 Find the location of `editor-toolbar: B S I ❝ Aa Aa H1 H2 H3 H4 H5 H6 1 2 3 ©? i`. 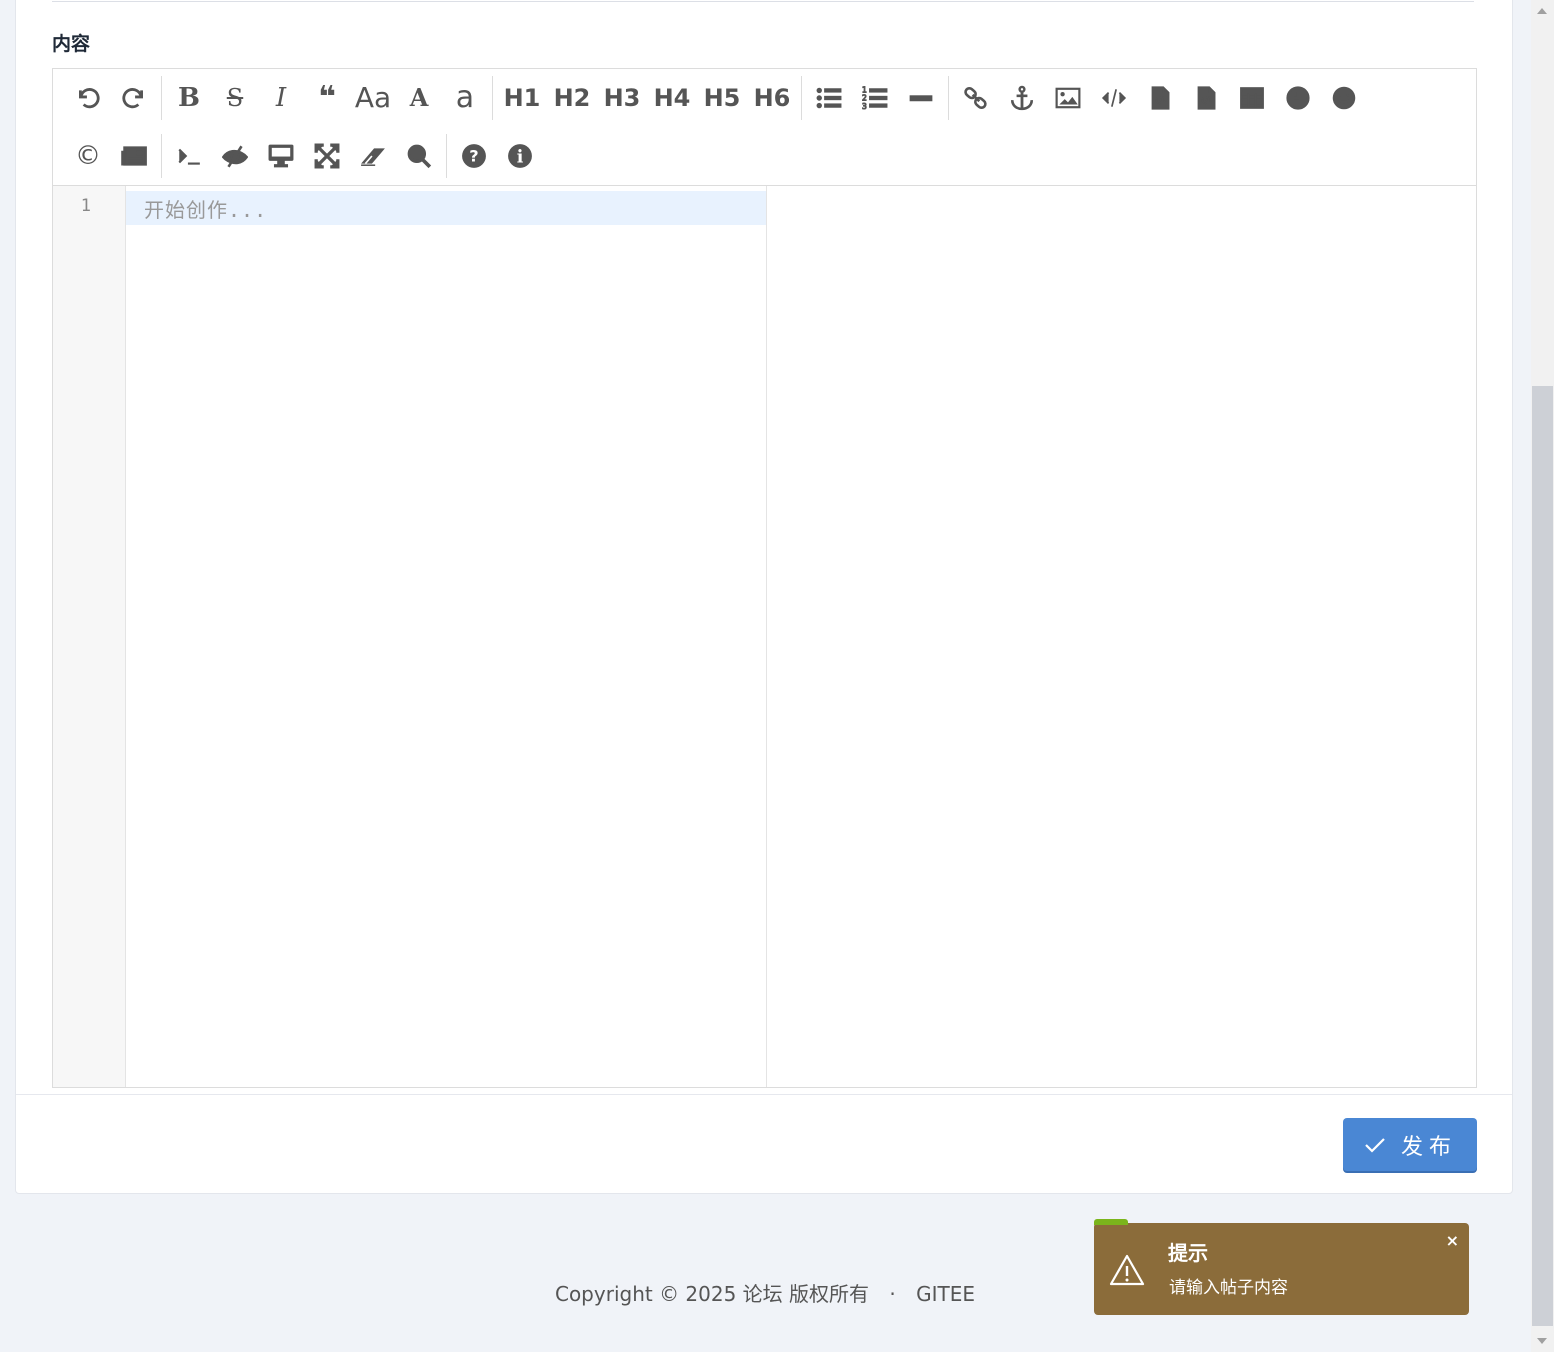

editor-toolbar: B S I ❝ Aa Aa H1 H2 H3 H4 H5 H6 1 2 3 ©? i is located at coordinates (764, 127).